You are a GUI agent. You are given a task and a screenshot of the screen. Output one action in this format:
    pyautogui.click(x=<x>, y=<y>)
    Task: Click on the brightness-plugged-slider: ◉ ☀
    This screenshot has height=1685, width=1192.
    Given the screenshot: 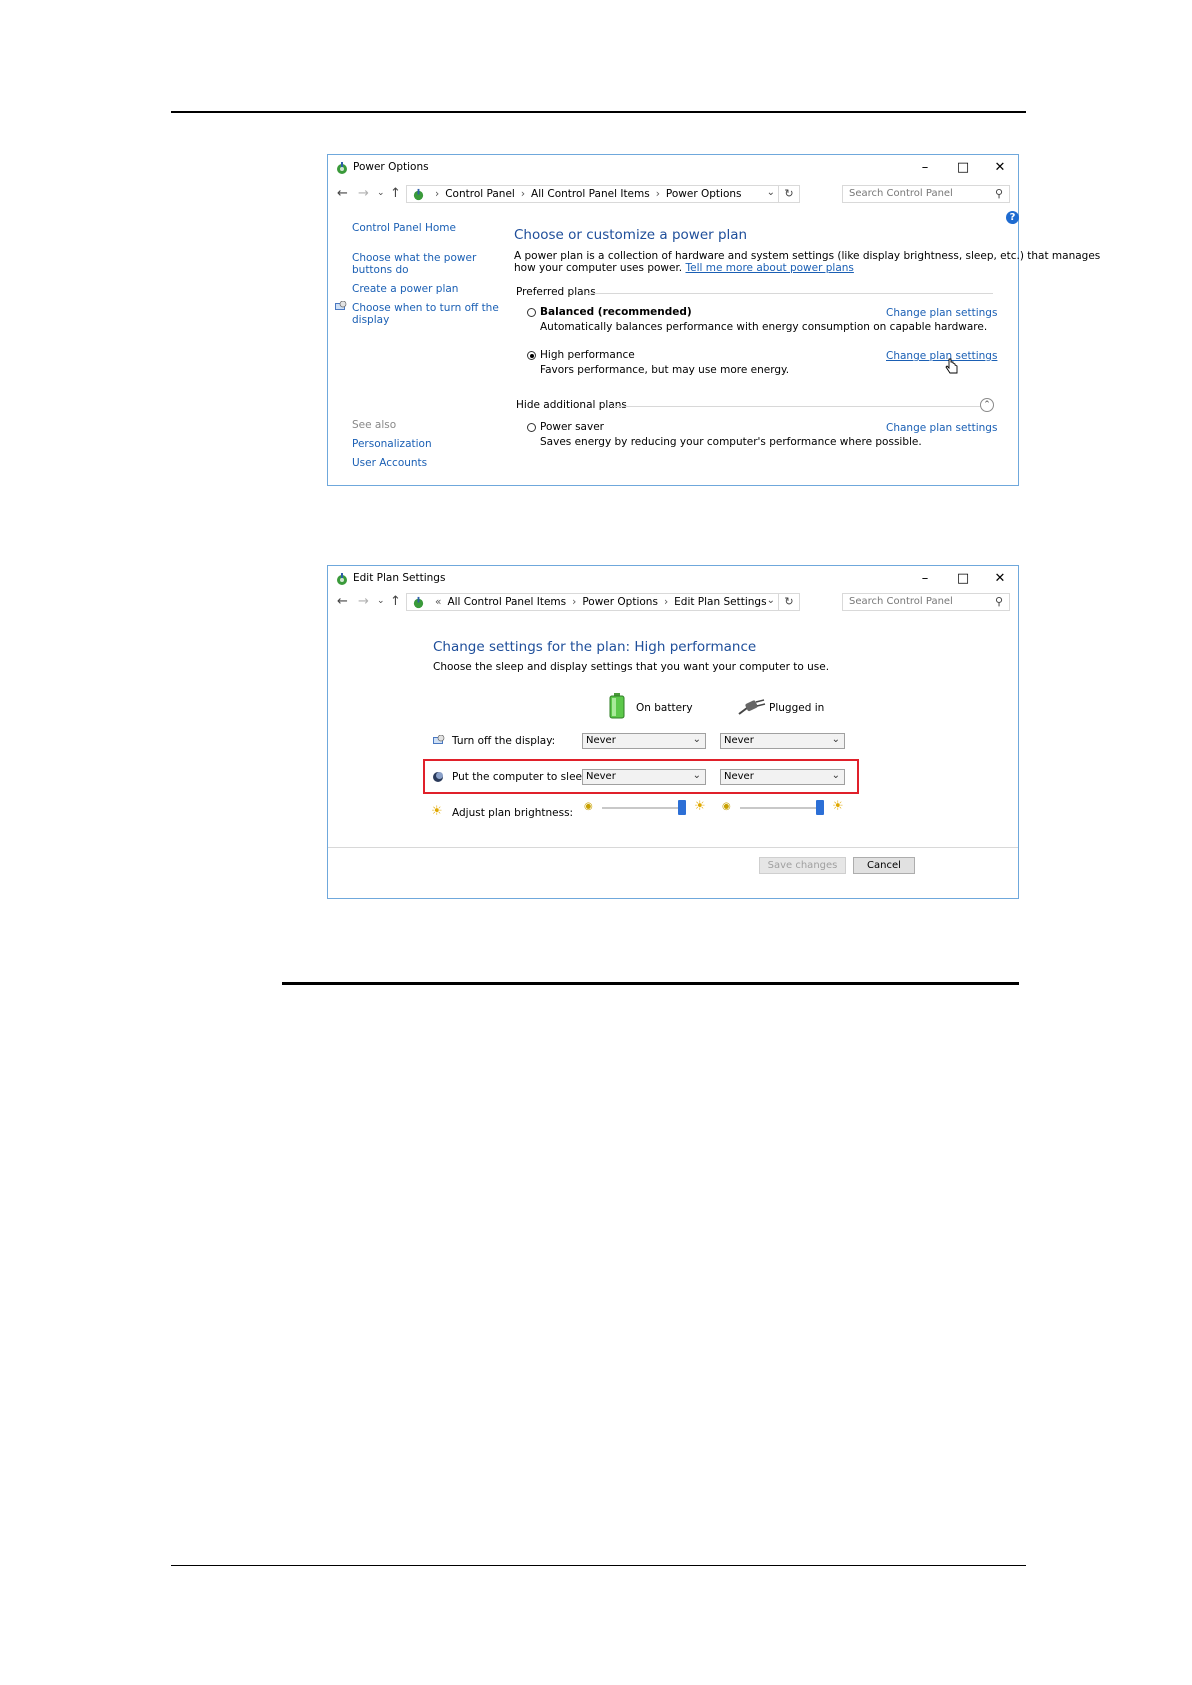 What is the action you would take?
    pyautogui.click(x=787, y=809)
    